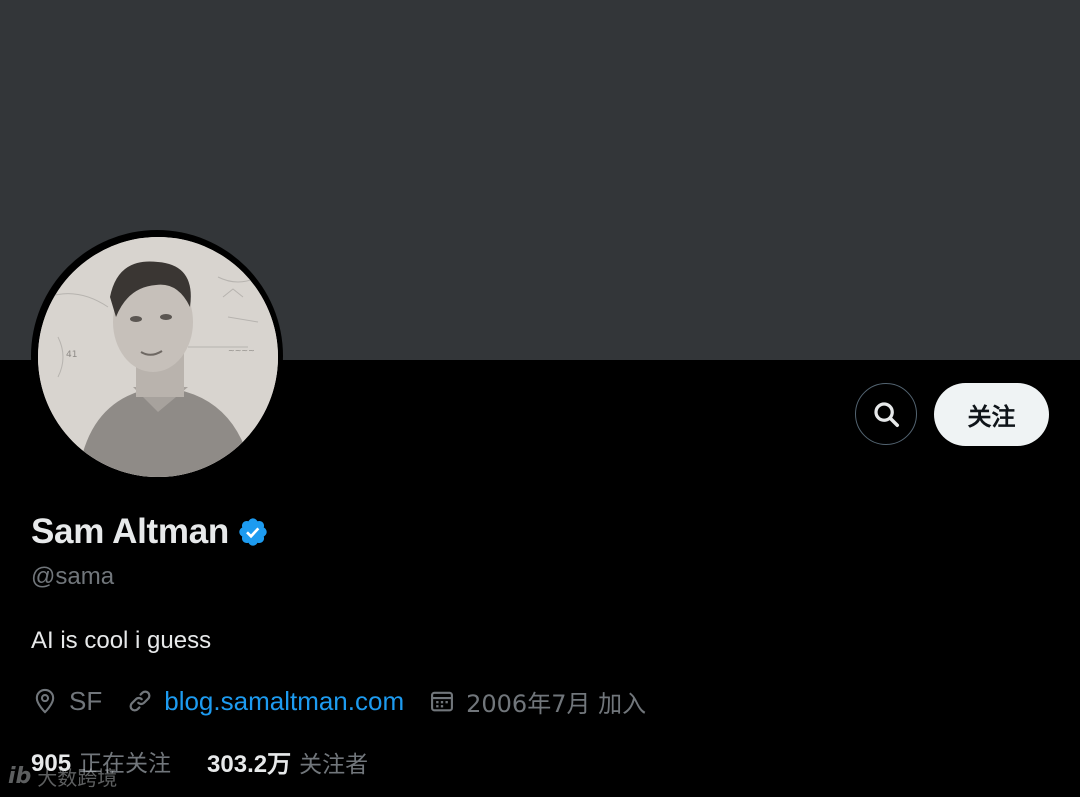  Describe the element at coordinates (130, 531) in the screenshot. I see `display-name: Sam Altman` at that location.